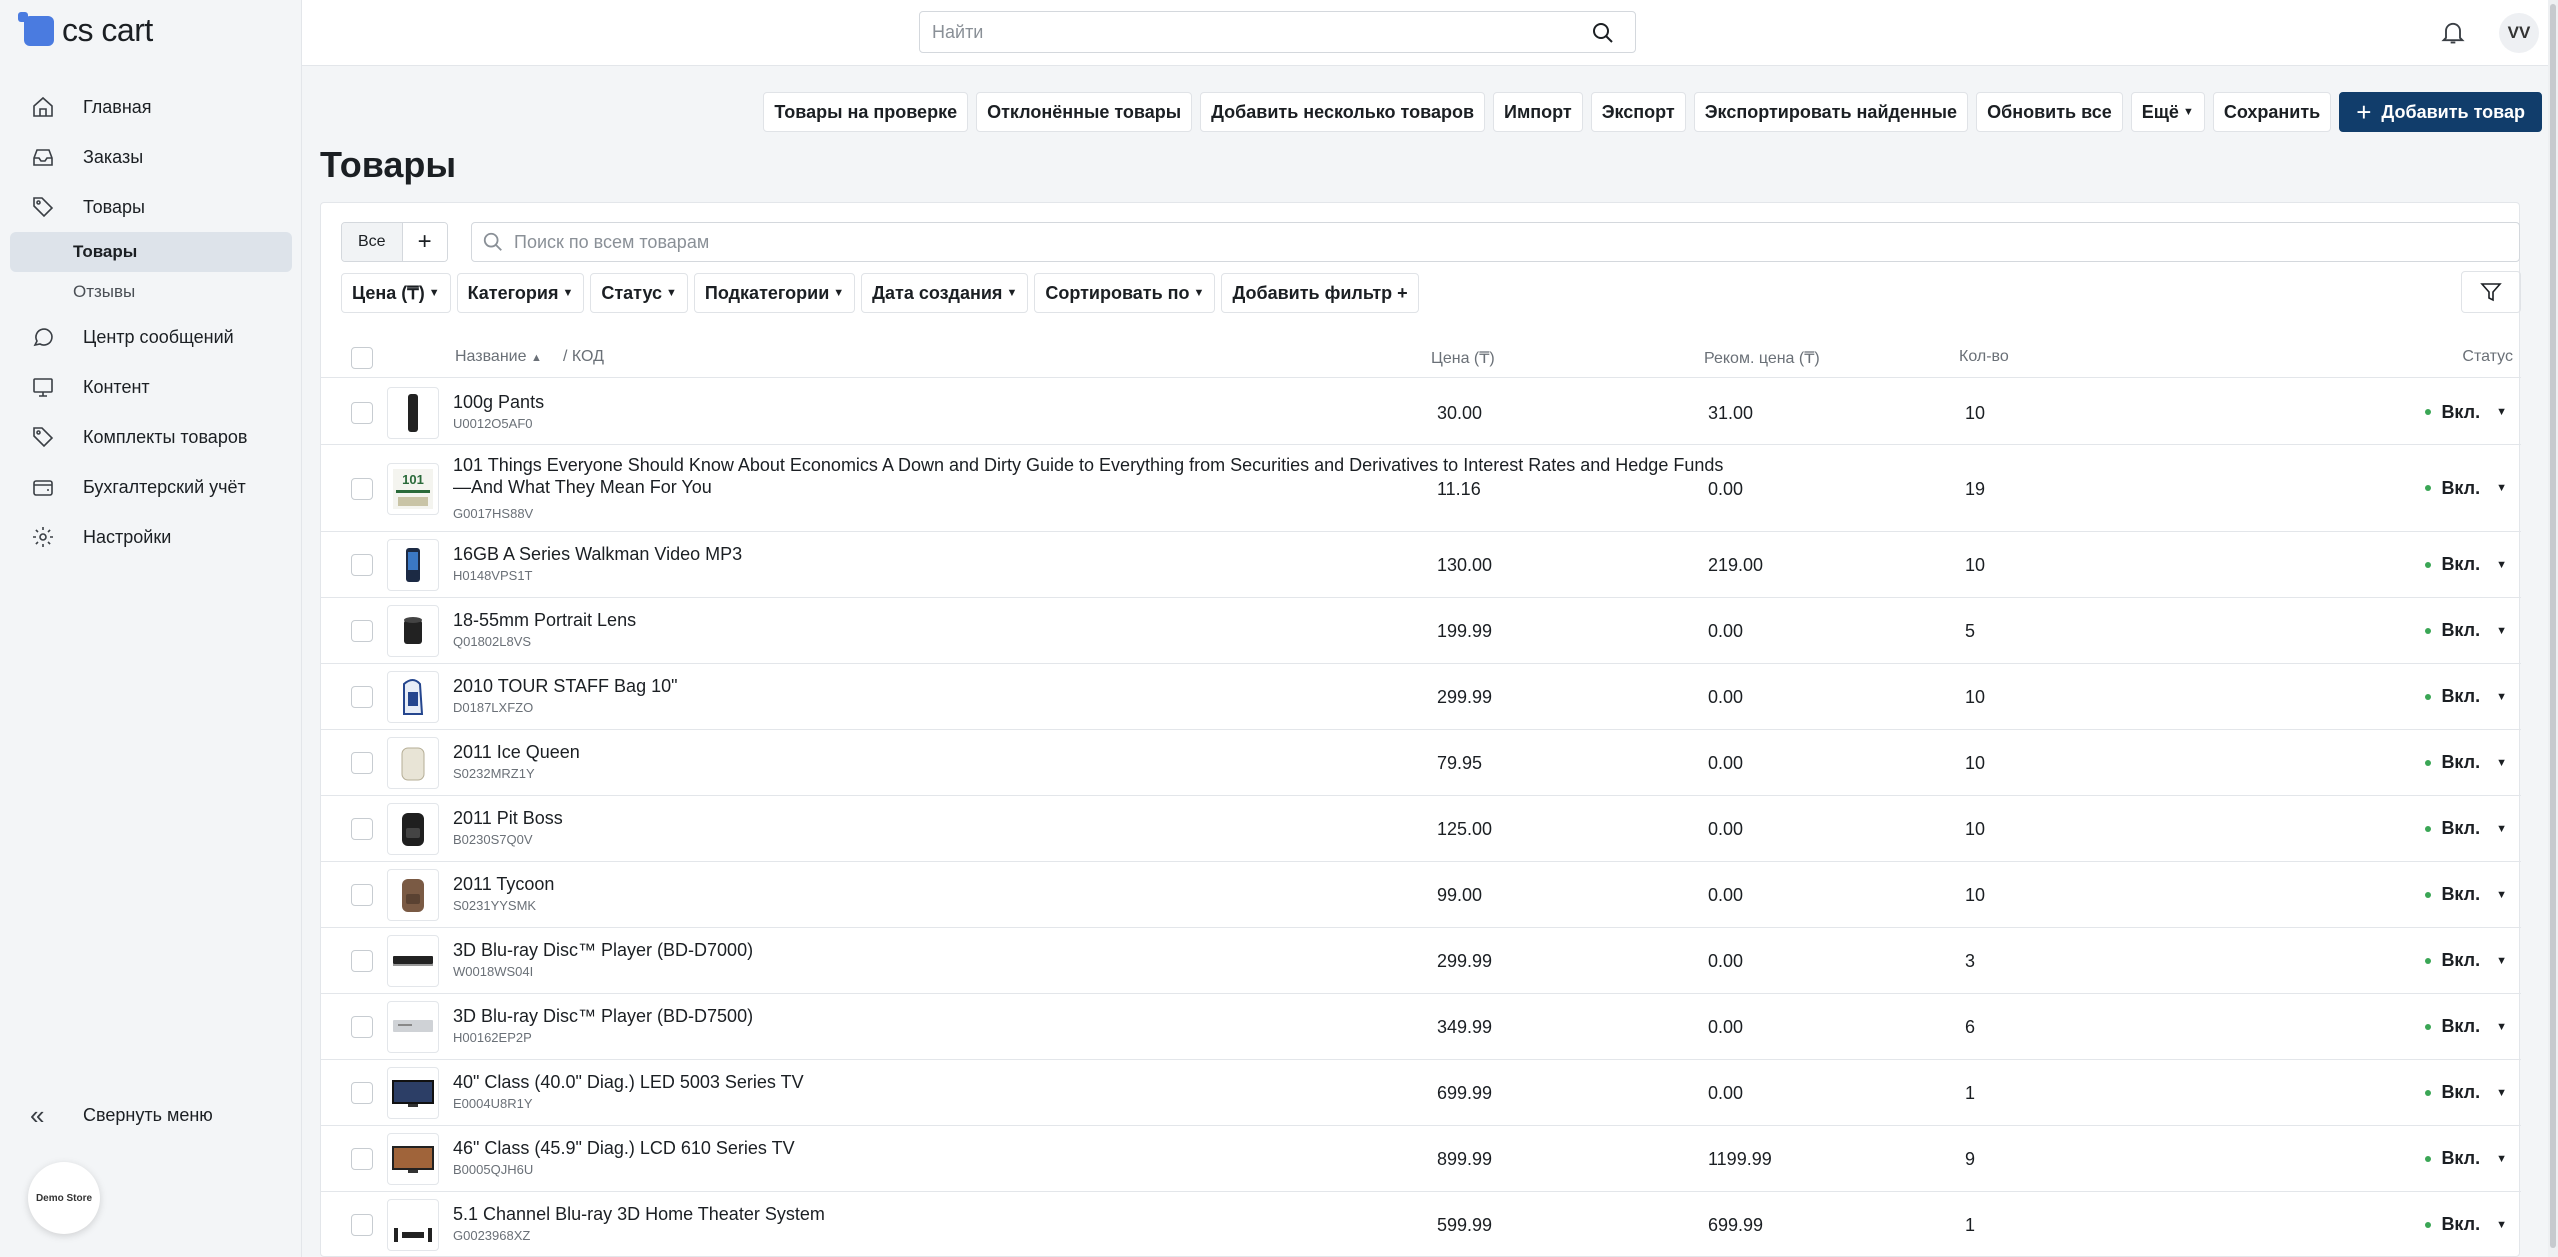 This screenshot has height=1257, width=2558. What do you see at coordinates (1970, 1225) in the screenshot?
I see `product-qty: 1` at bounding box center [1970, 1225].